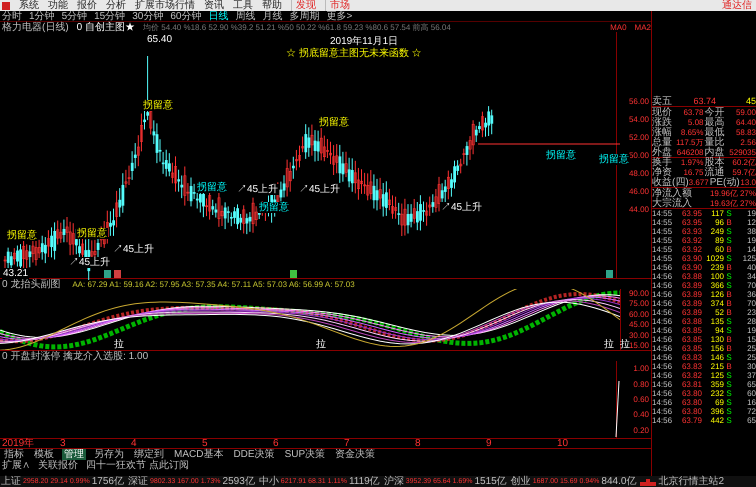 The image size is (756, 487). Describe the element at coordinates (714, 152) in the screenshot. I see `quote-label: 内盘` at that location.